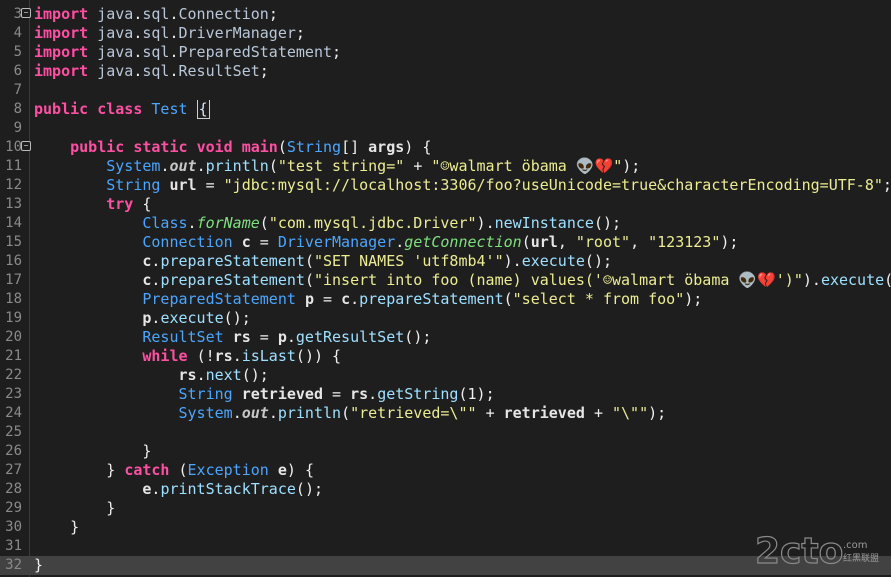 The height and width of the screenshot is (577, 891). I want to click on code-text: import java.sql.DriverManager;, so click(169, 33).